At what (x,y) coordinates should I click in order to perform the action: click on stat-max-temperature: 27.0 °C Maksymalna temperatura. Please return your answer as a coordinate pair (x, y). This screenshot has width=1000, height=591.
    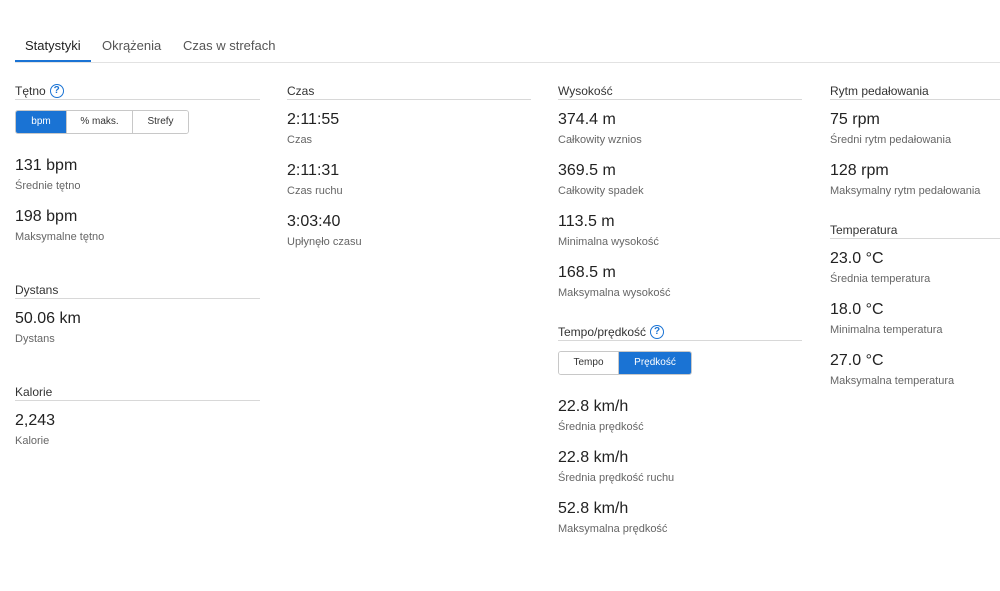
    Looking at the image, I should click on (915, 370).